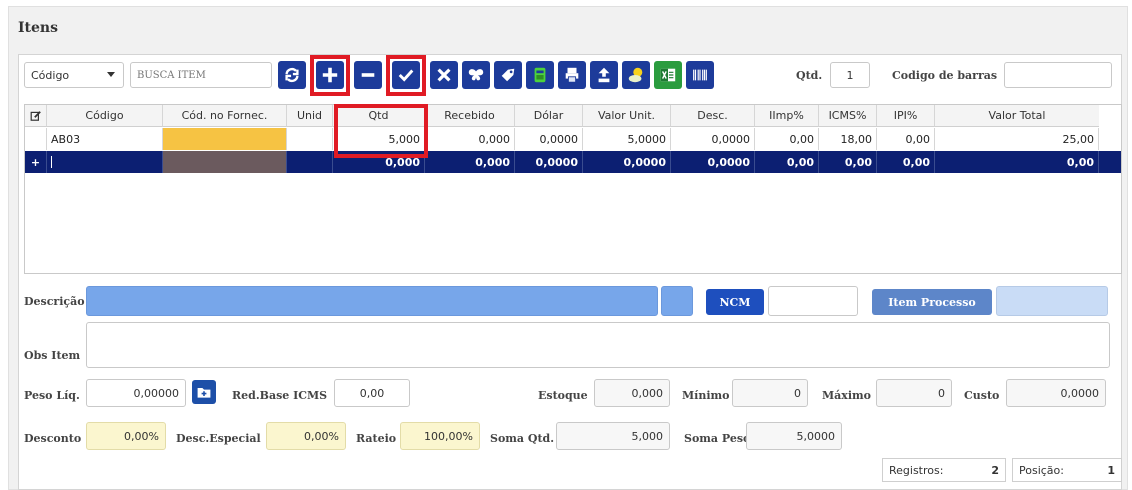  What do you see at coordinates (201, 75) in the screenshot?
I see `search-input` at bounding box center [201, 75].